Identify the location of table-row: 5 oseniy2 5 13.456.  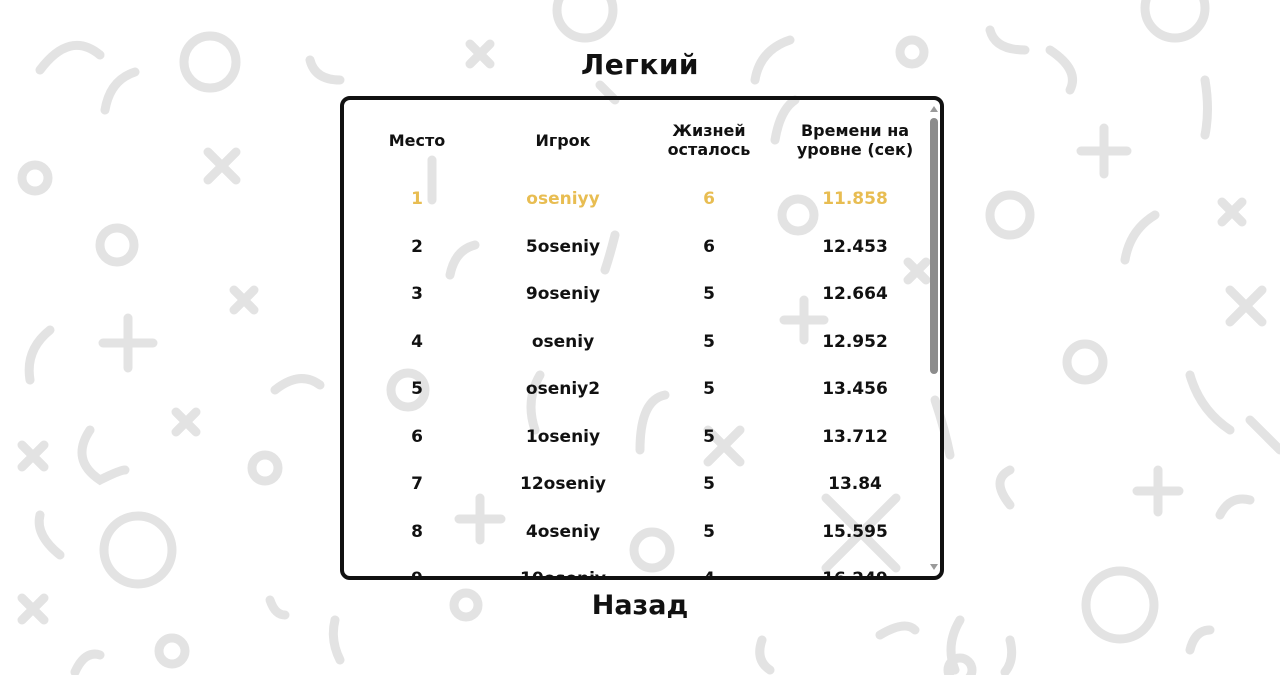
(636, 390).